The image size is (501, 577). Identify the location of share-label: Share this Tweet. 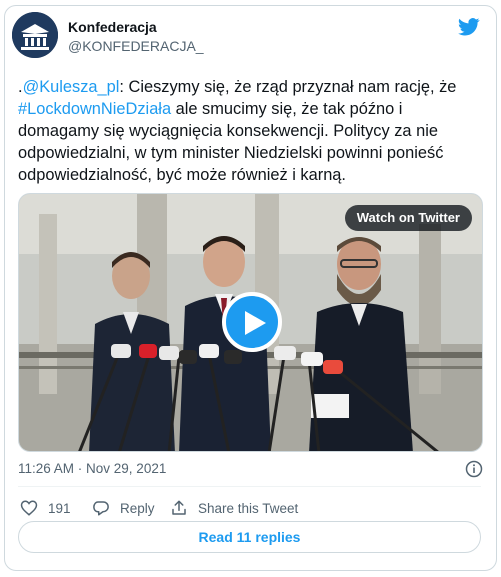
(248, 508).